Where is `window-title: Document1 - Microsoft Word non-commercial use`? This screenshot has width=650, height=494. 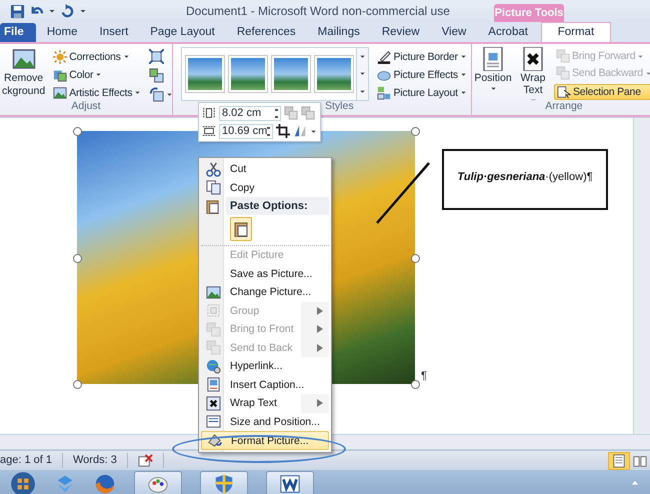
window-title: Document1 - Microsoft Word non-commercial use is located at coordinates (318, 11).